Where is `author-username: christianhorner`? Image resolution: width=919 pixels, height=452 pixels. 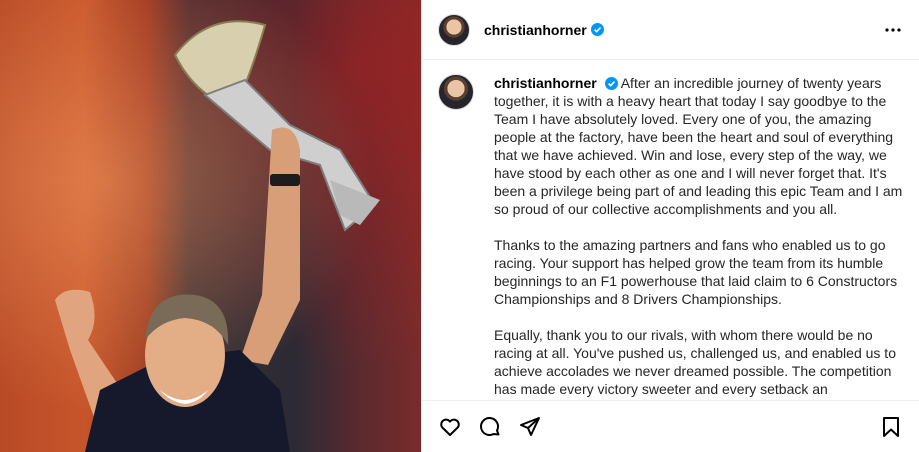
author-username: christianhorner is located at coordinates (535, 30).